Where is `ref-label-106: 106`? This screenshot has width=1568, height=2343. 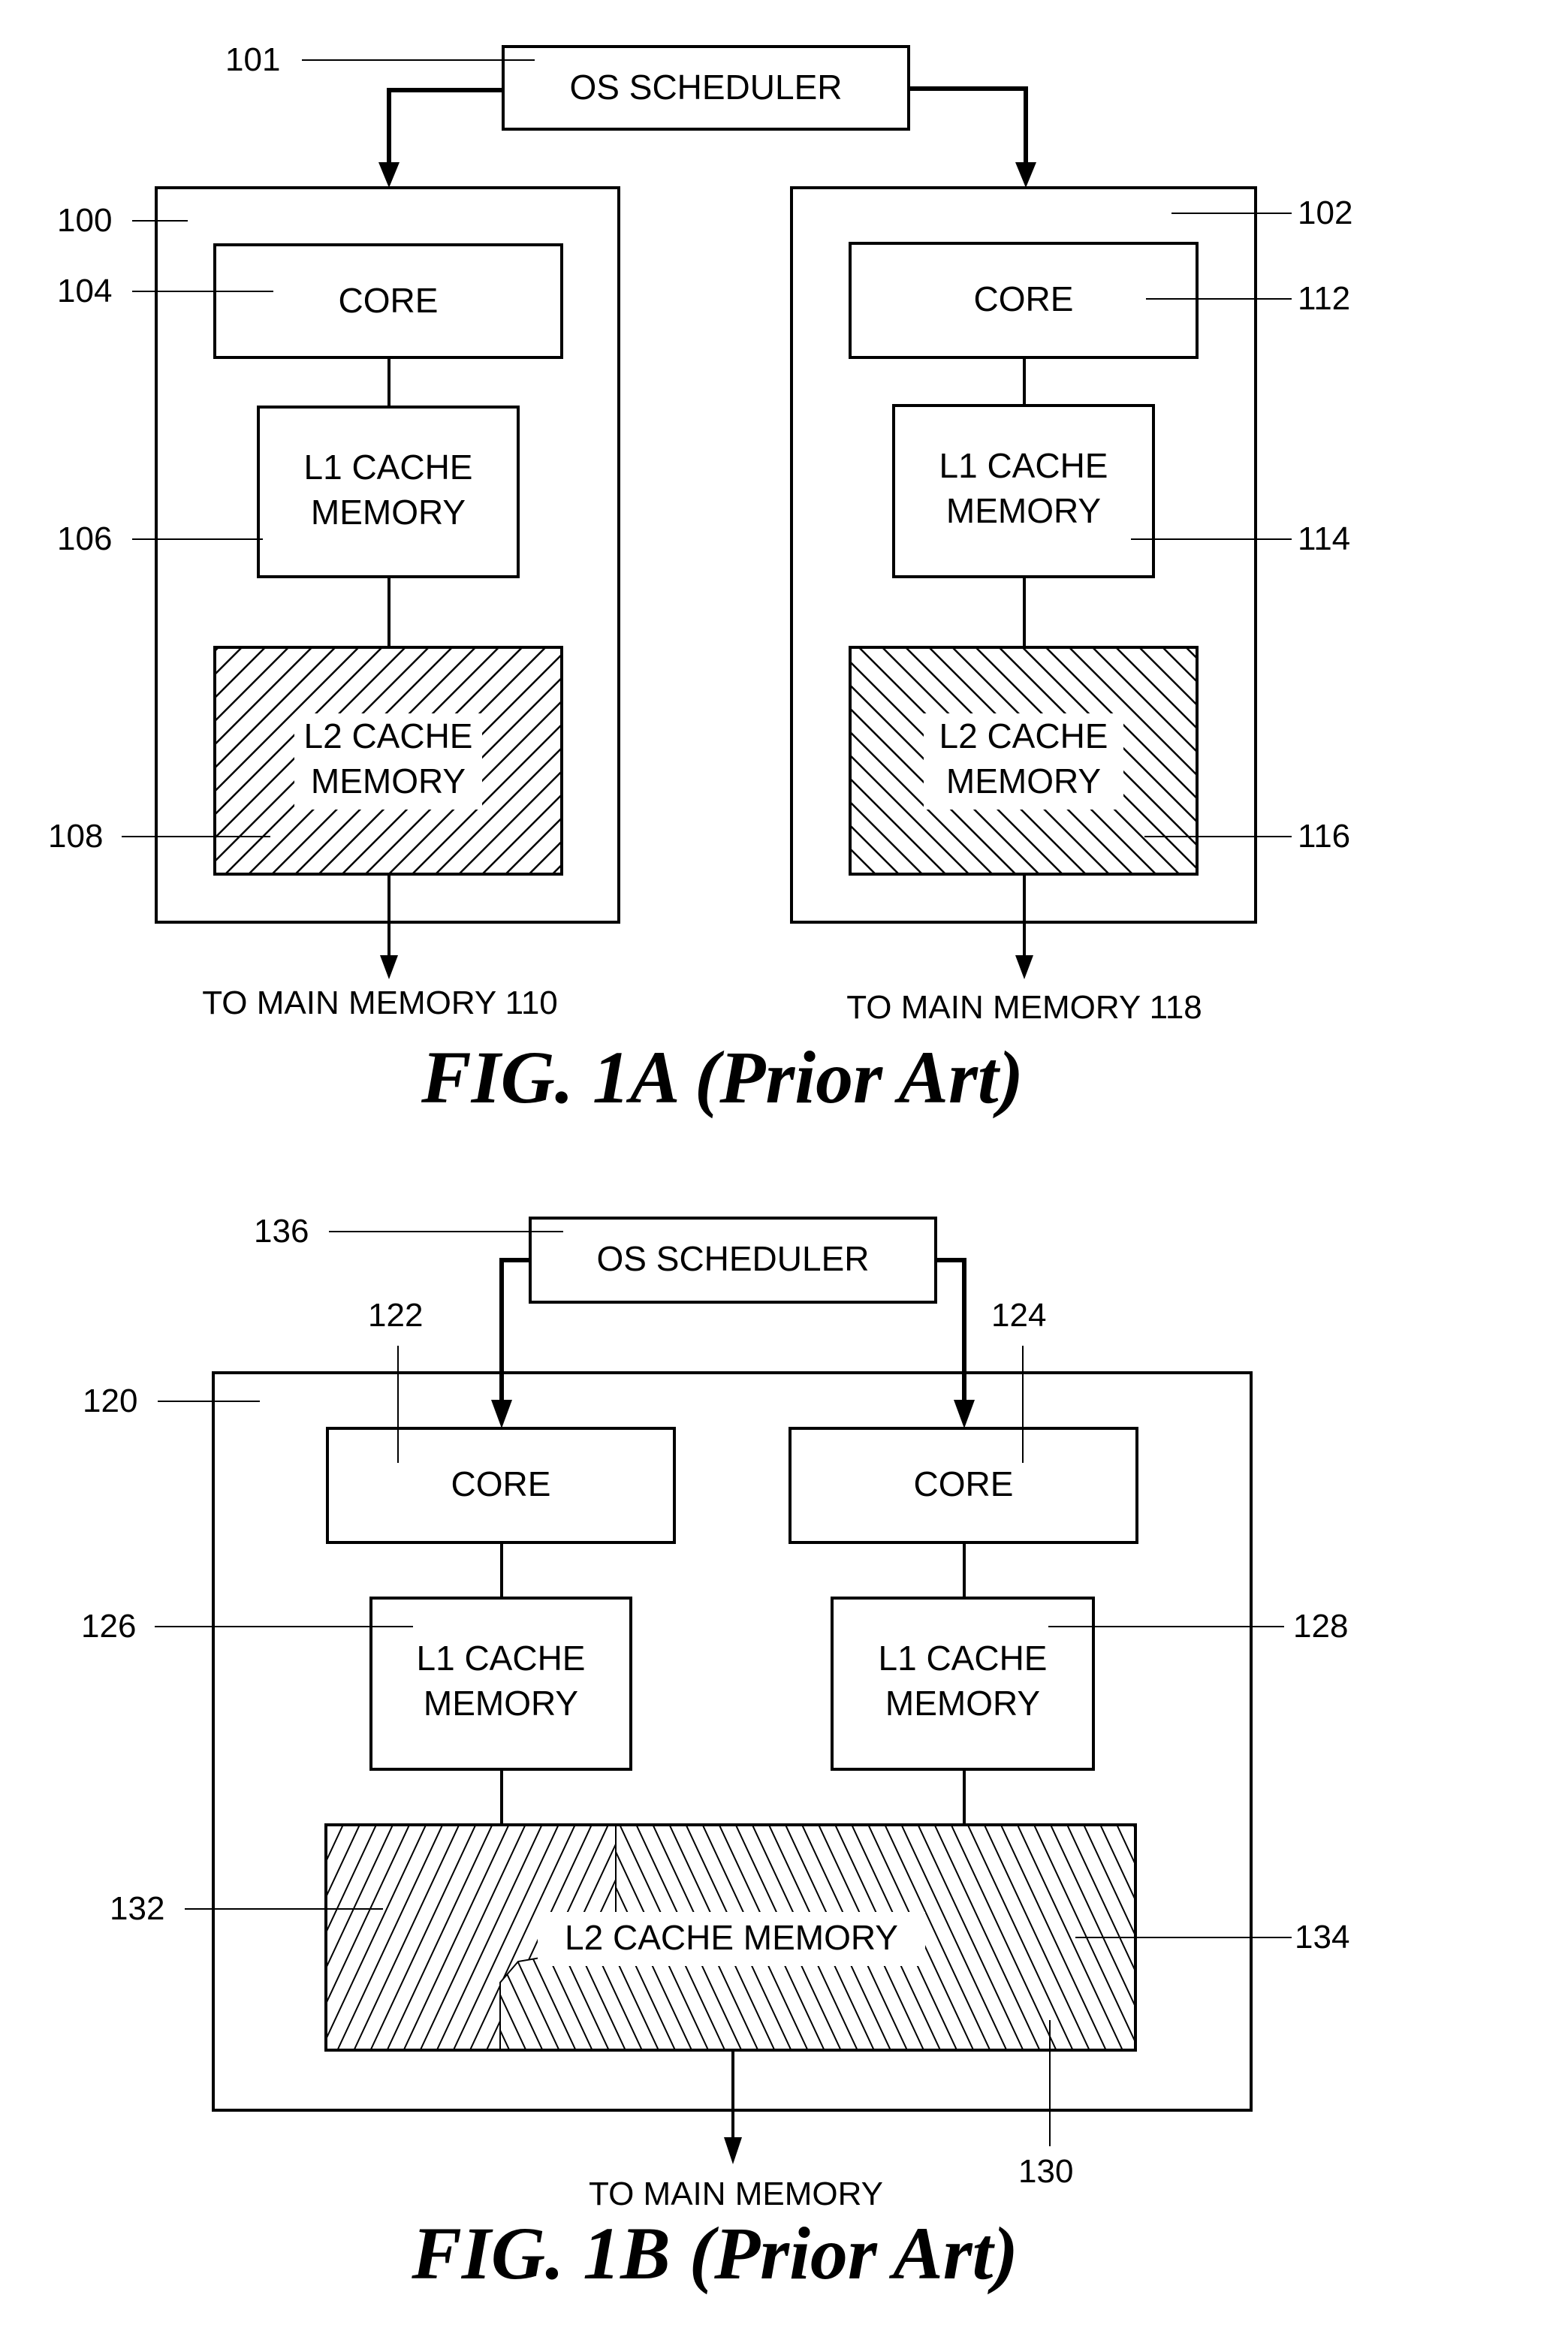
ref-label-106: 106 is located at coordinates (85, 538).